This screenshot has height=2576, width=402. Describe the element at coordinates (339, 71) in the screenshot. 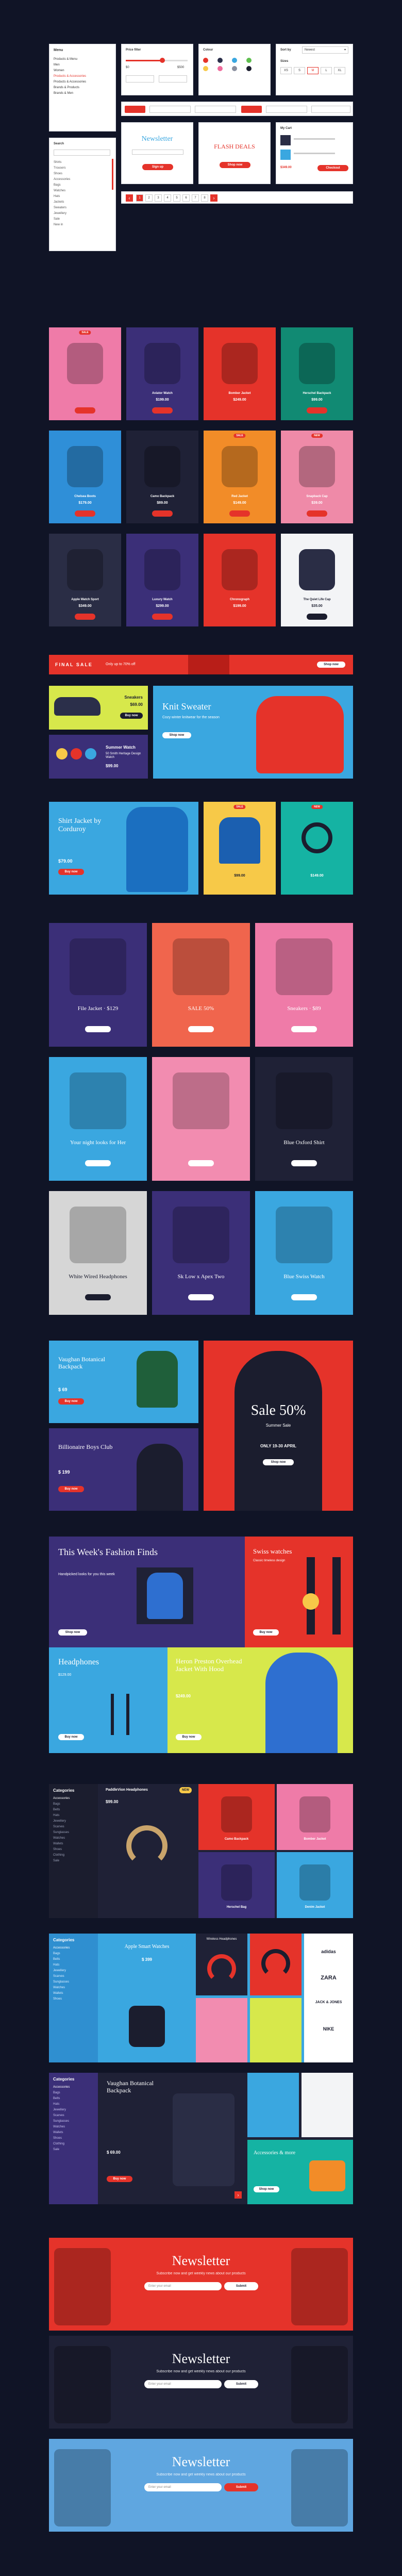

I see `size-option: XL` at that location.